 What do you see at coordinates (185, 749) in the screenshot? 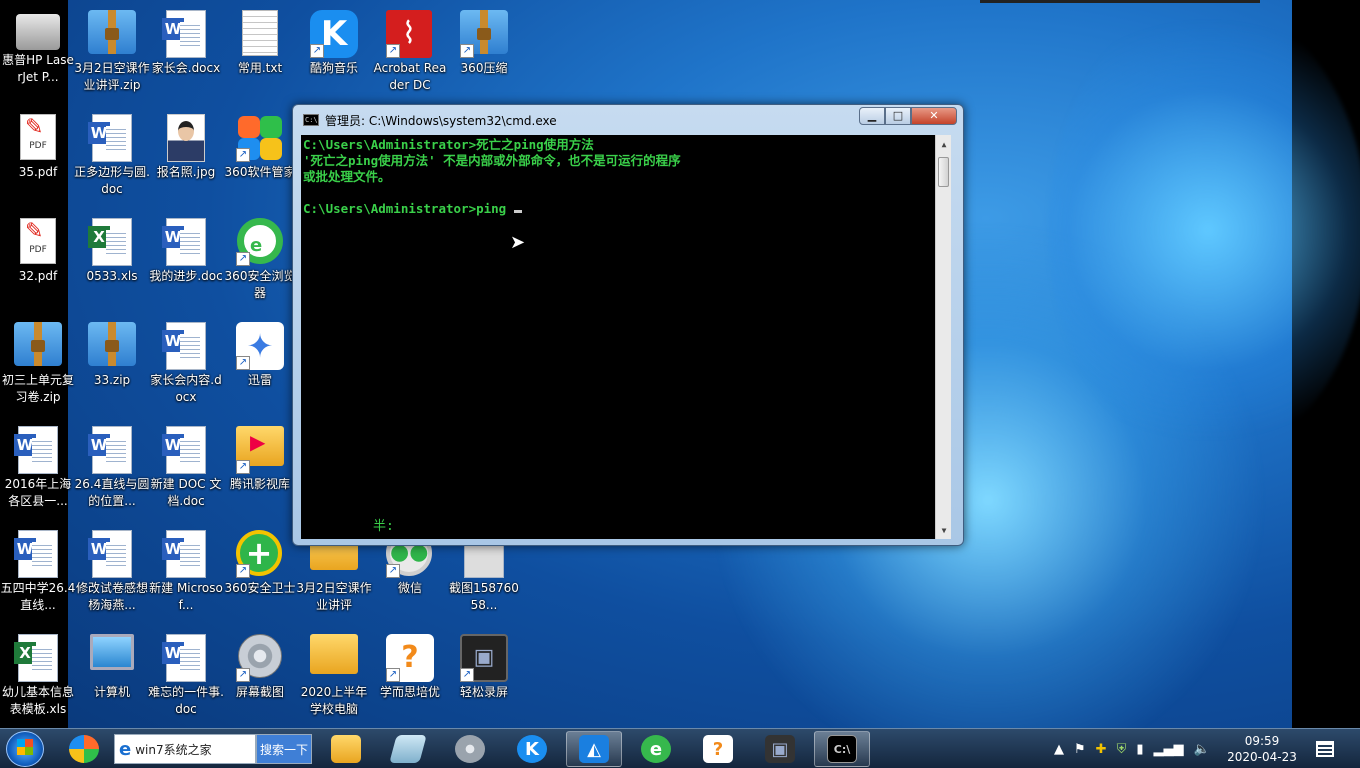
I see `ie-address-box: e win7系统之家` at bounding box center [185, 749].